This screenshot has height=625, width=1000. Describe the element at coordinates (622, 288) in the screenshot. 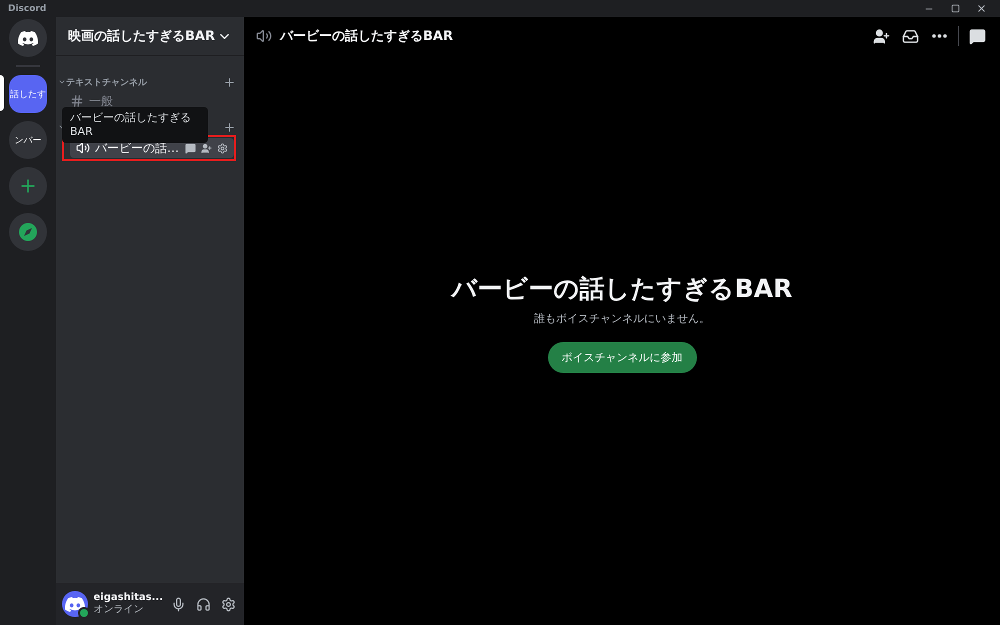

I see `voice-channel-title: バービーの話したすぎるBAR` at that location.